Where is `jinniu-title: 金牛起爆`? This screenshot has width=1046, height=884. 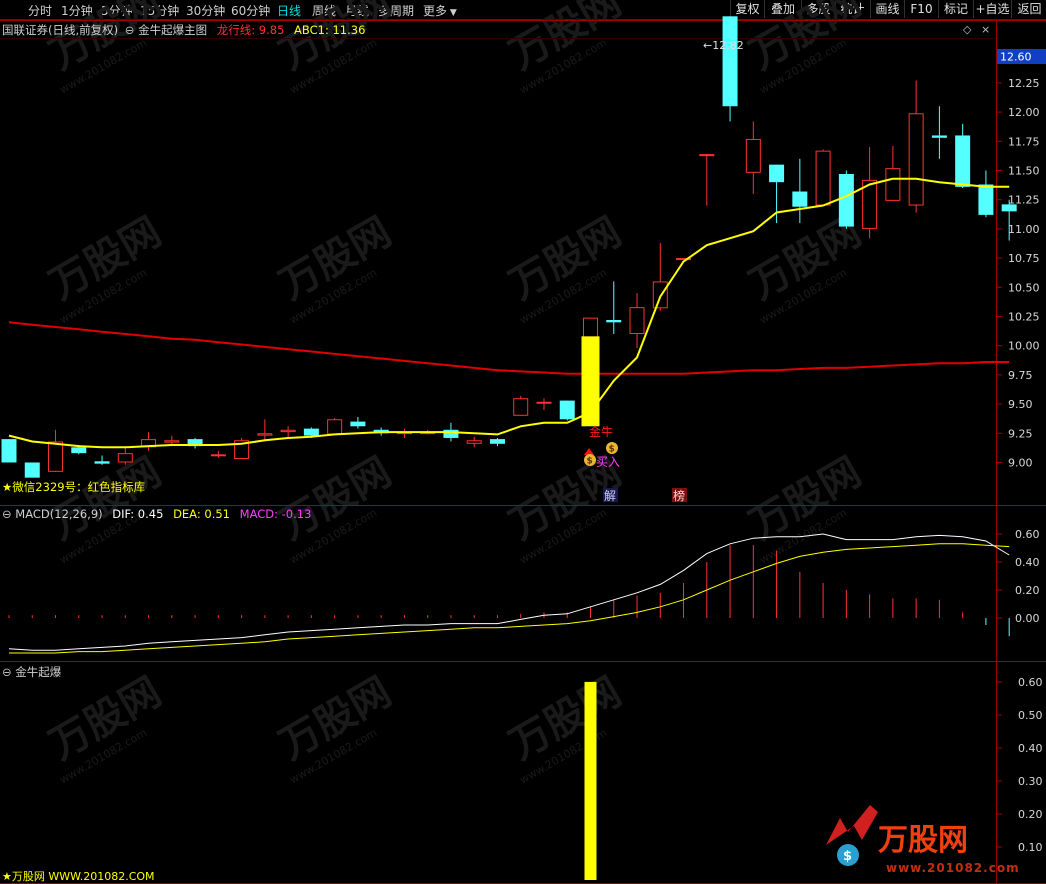 jinniu-title: 金牛起爆 is located at coordinates (38, 672).